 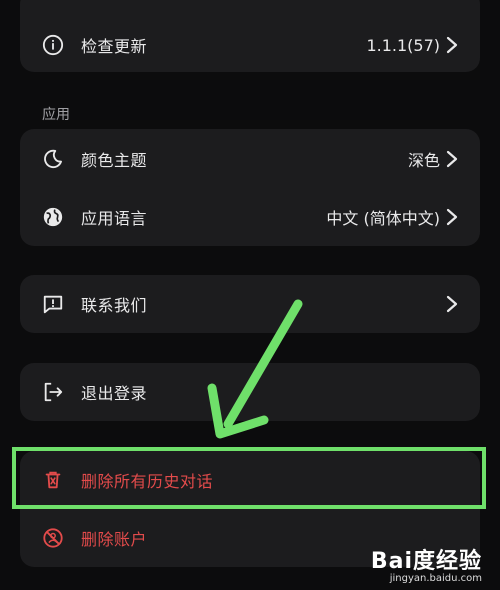 I want to click on about-card: 检查更新 1.1.1(57), so click(x=250, y=36).